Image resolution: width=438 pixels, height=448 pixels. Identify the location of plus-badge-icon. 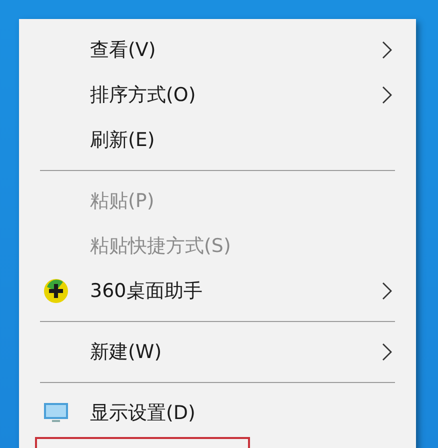
(55, 291).